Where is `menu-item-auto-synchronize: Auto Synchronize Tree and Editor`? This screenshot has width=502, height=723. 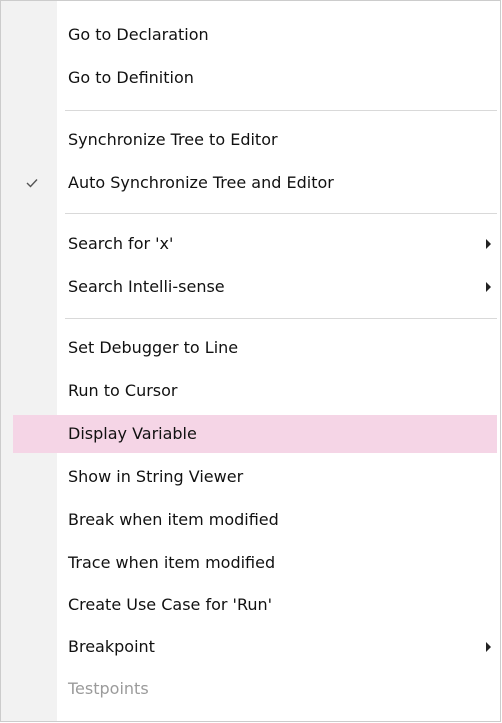
menu-item-auto-synchronize: Auto Synchronize Tree and Editor is located at coordinates (255, 183).